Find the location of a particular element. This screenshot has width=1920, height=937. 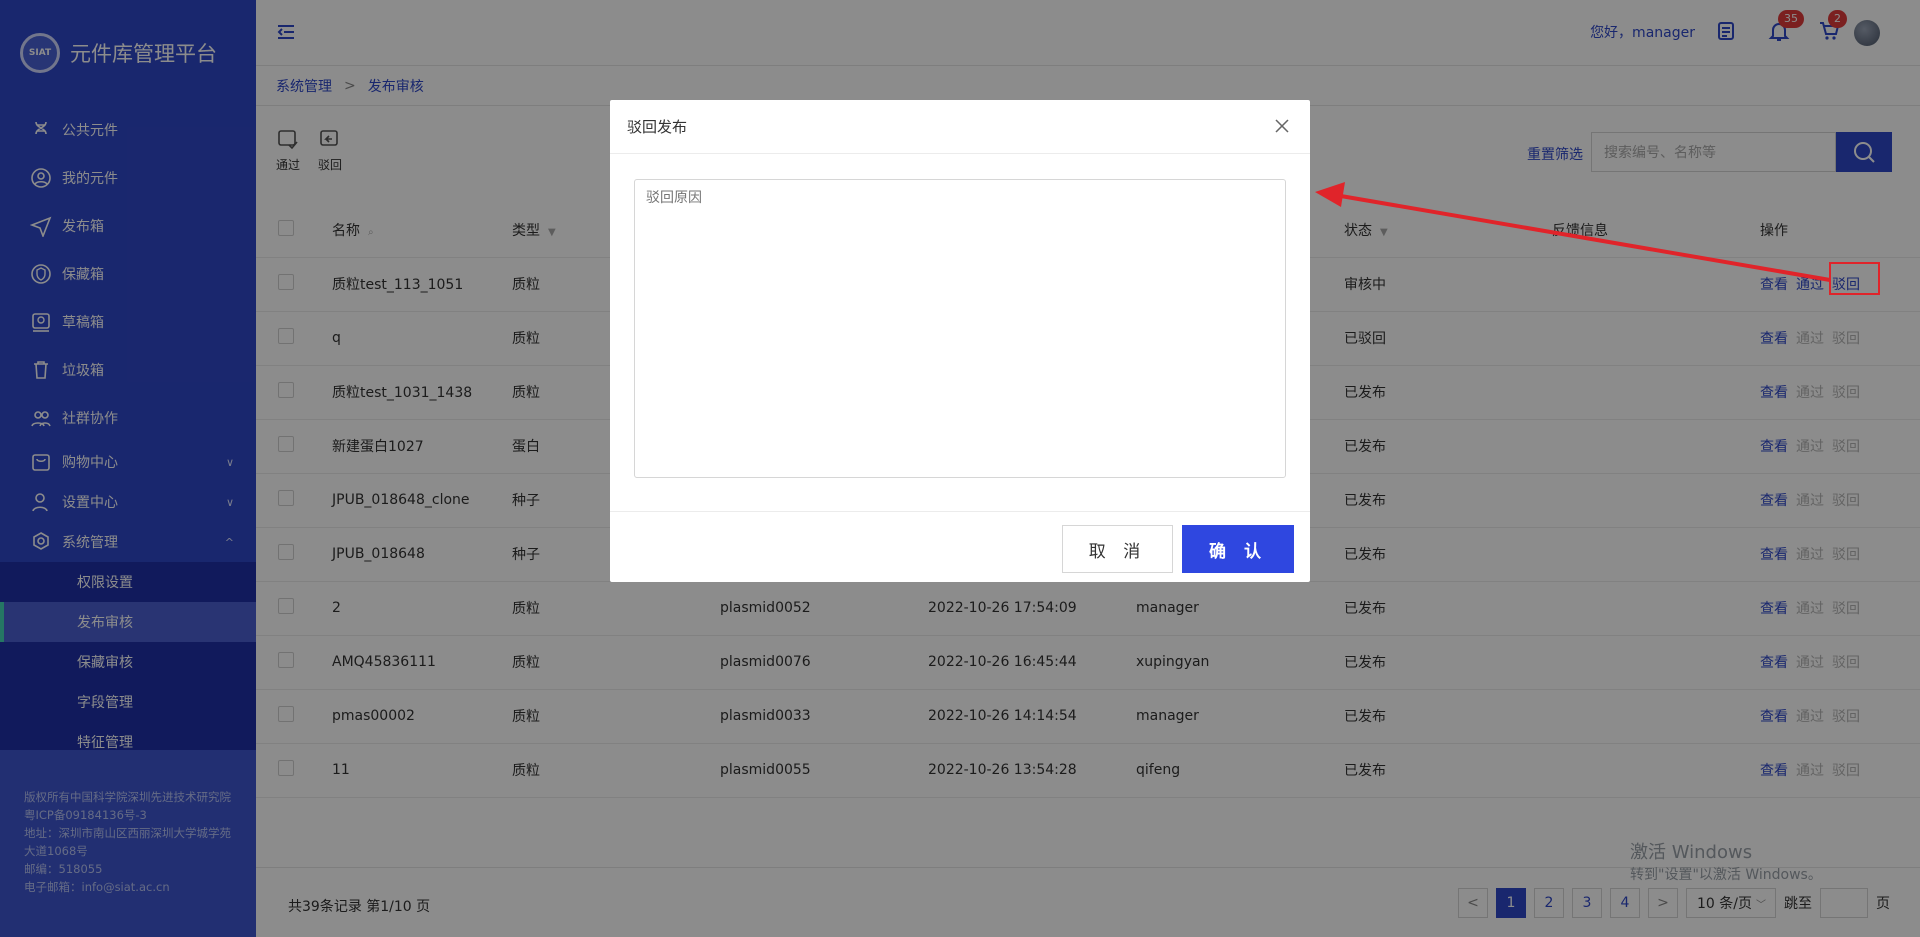

dialog-title: 驳回发布 is located at coordinates (960, 127).